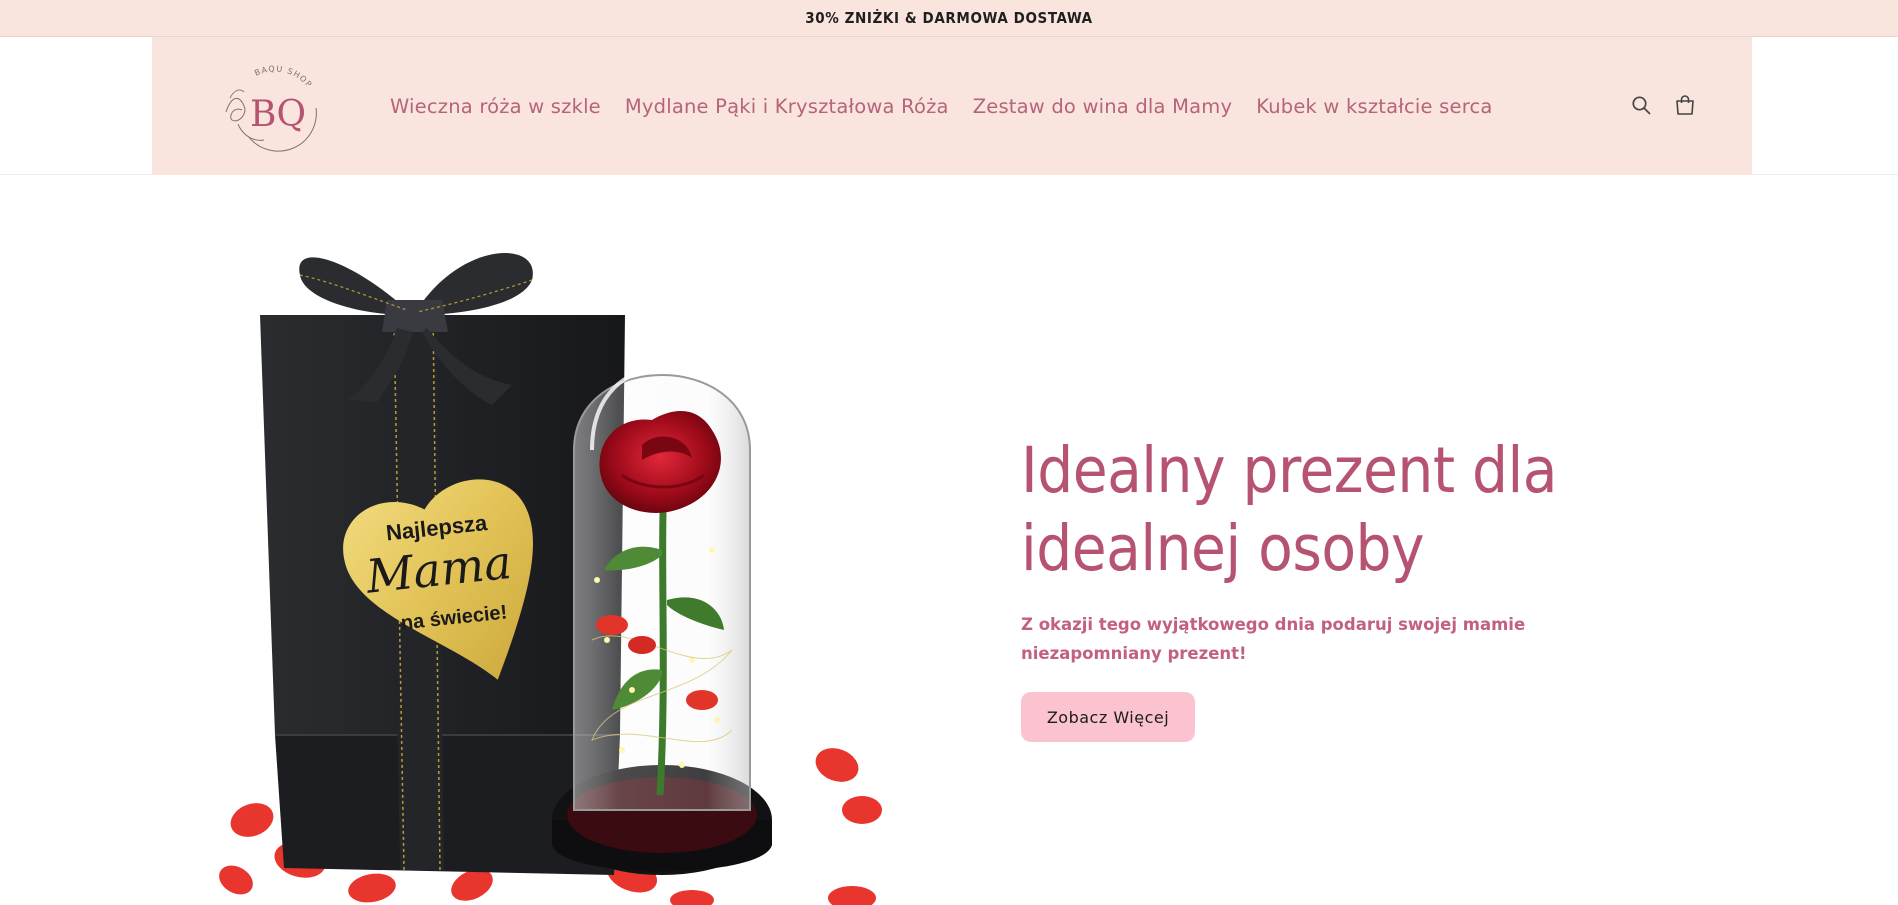 Image resolution: width=1898 pixels, height=905 pixels. I want to click on search-button, so click(1641, 105).